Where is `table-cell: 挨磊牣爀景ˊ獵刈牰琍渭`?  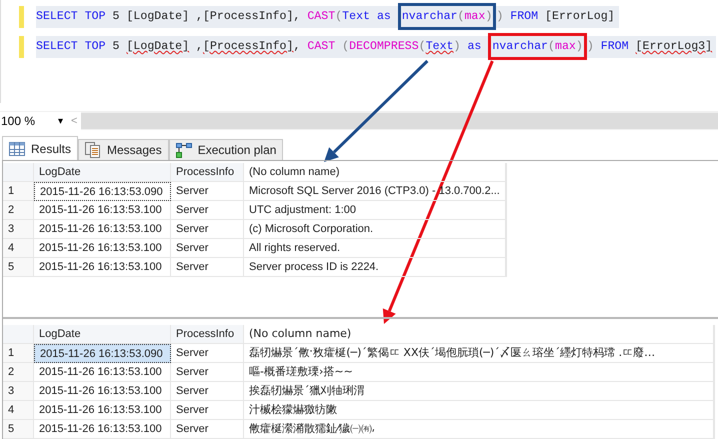 table-cell: 挨磊牣爀景ˊ獵刈牰琍渭 is located at coordinates (479, 391).